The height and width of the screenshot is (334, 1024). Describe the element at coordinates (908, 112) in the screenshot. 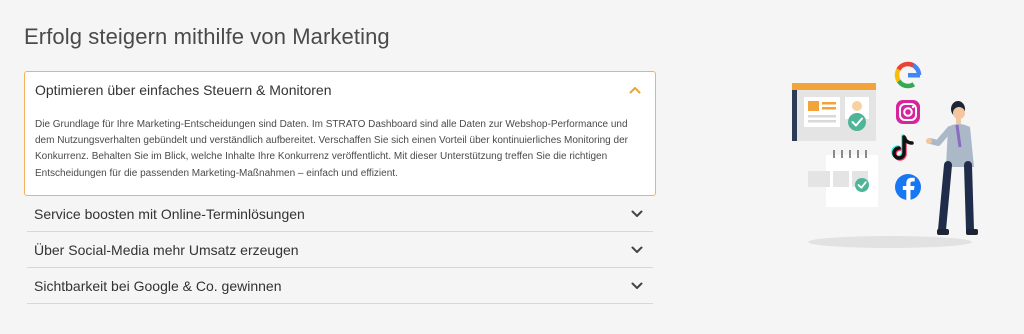

I see `instagram-icon` at that location.